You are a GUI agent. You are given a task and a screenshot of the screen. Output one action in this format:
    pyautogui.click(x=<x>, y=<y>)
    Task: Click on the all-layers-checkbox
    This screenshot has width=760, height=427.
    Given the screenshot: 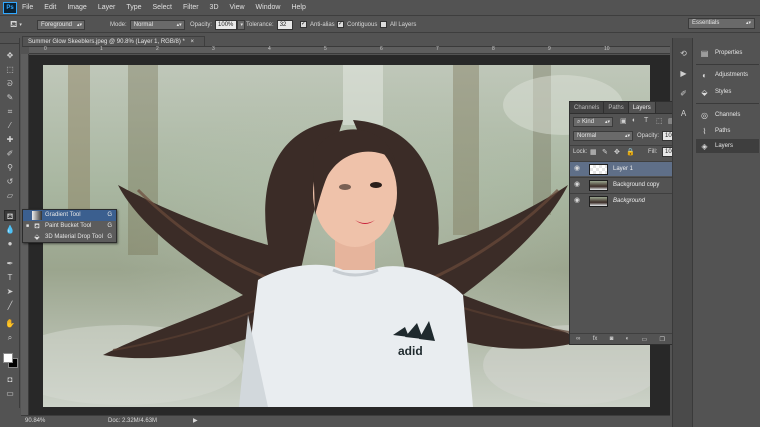 What is the action you would take?
    pyautogui.click(x=383, y=24)
    